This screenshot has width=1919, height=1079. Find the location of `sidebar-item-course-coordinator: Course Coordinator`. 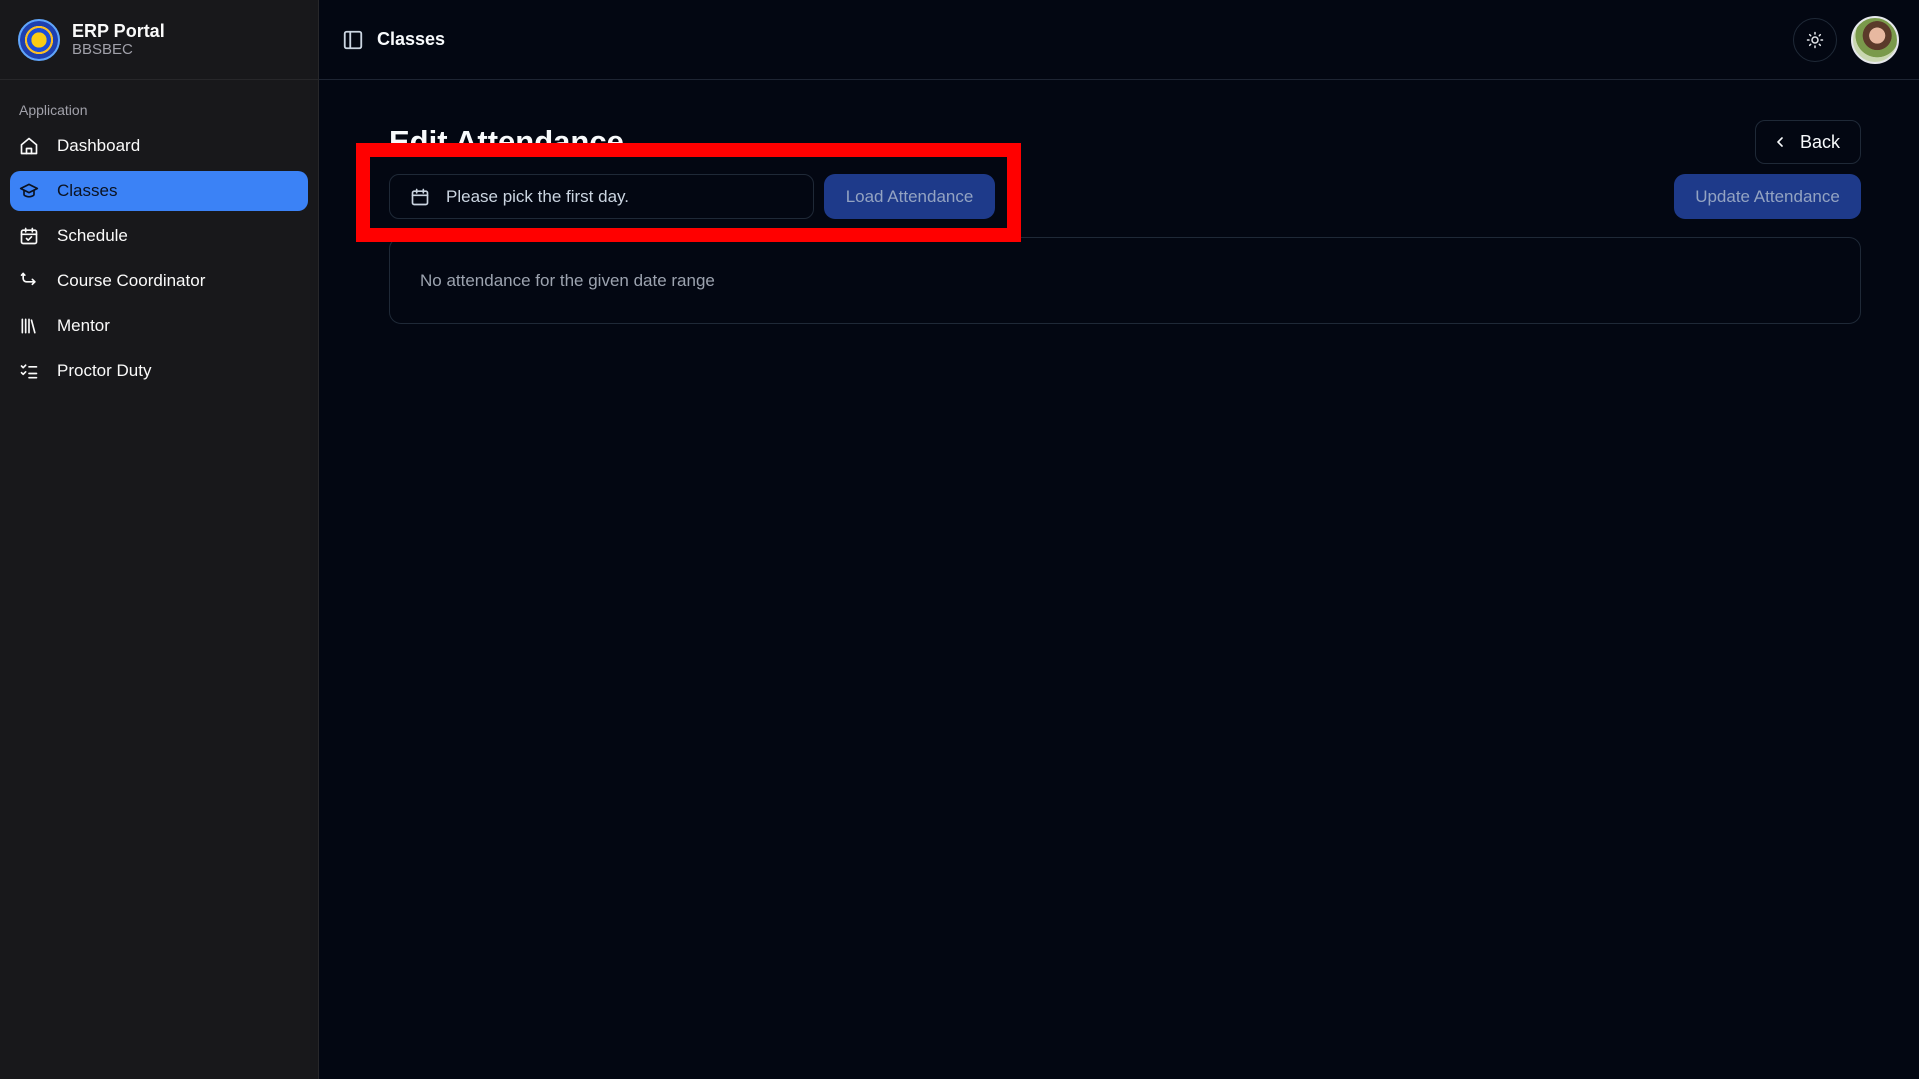

sidebar-item-course-coordinator: Course Coordinator is located at coordinates (159, 281).